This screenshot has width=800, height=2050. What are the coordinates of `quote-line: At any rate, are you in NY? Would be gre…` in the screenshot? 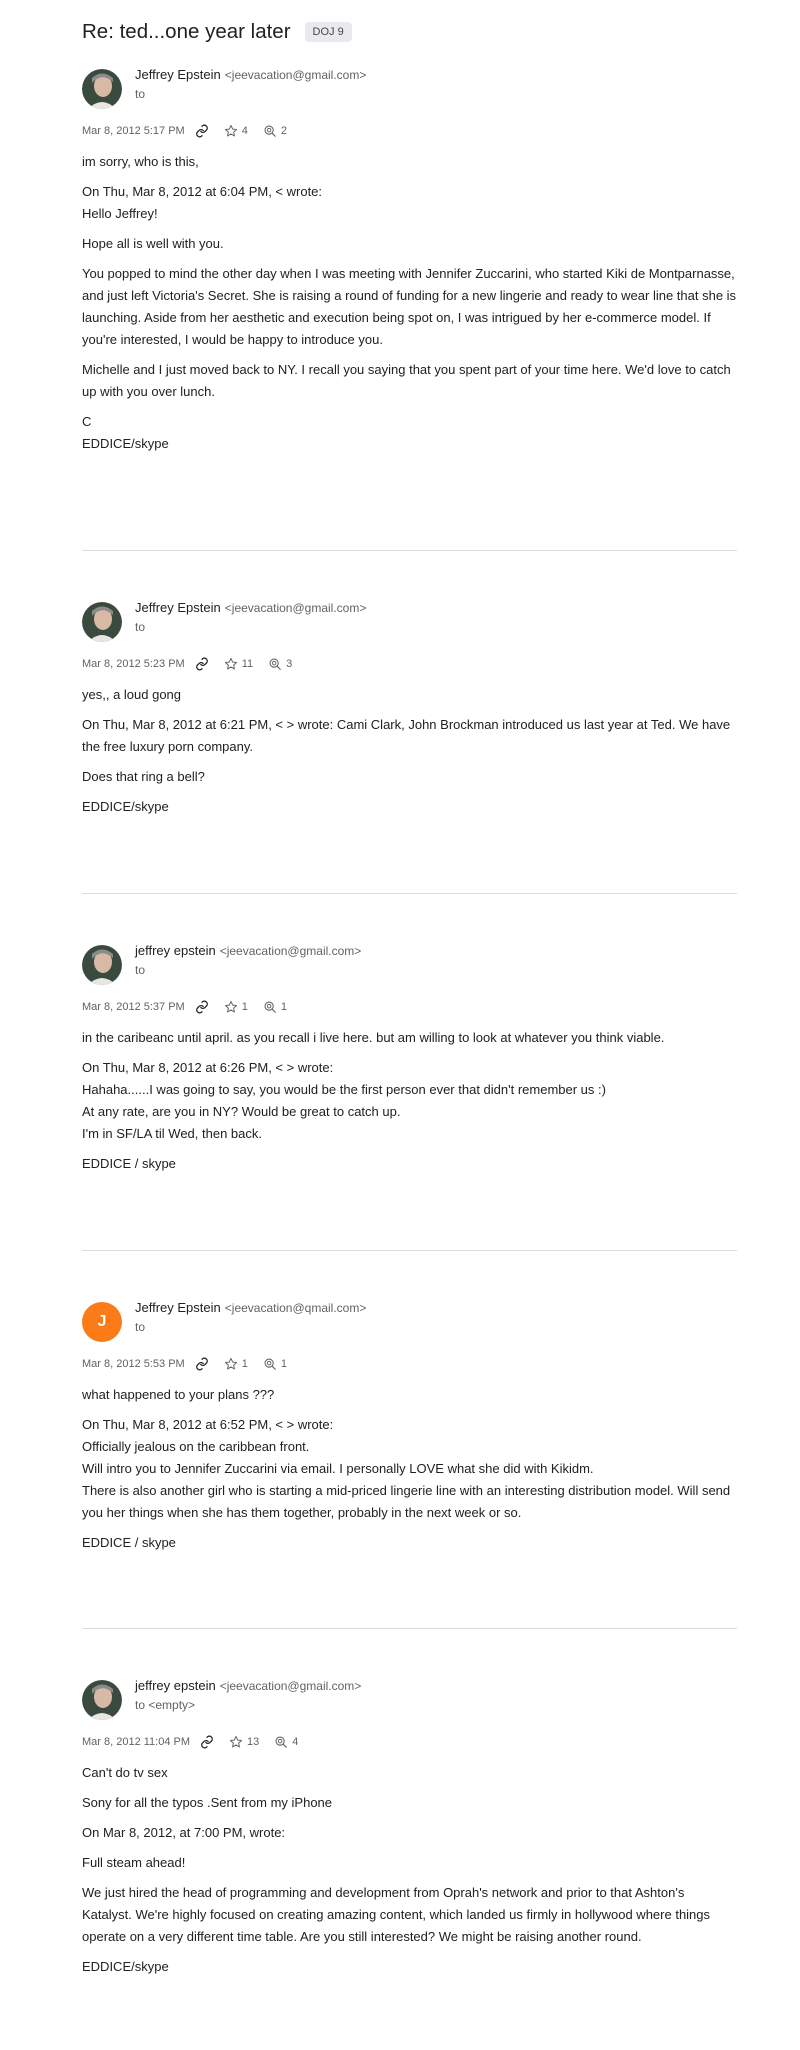 It's located at (241, 1111).